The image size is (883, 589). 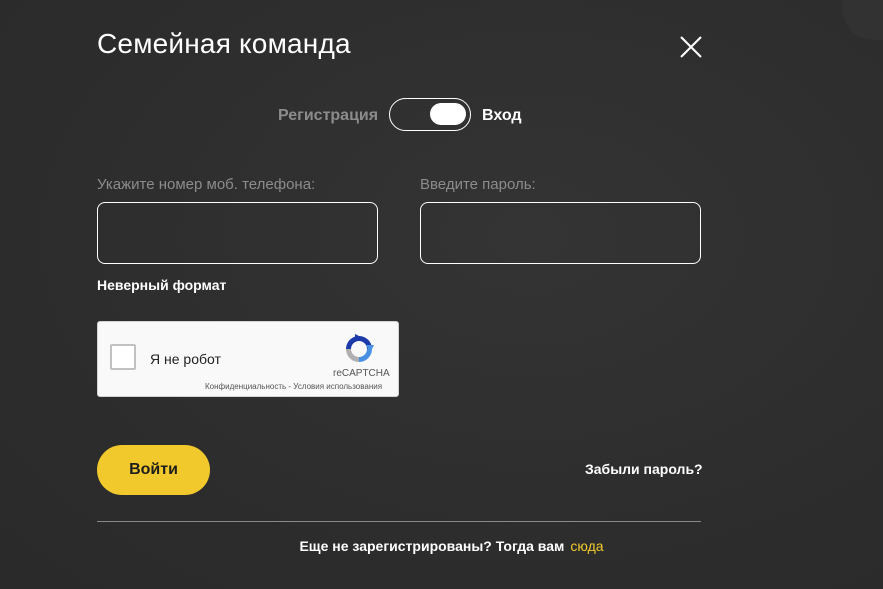 What do you see at coordinates (123, 357) in the screenshot?
I see `recaptcha-checkbox` at bounding box center [123, 357].